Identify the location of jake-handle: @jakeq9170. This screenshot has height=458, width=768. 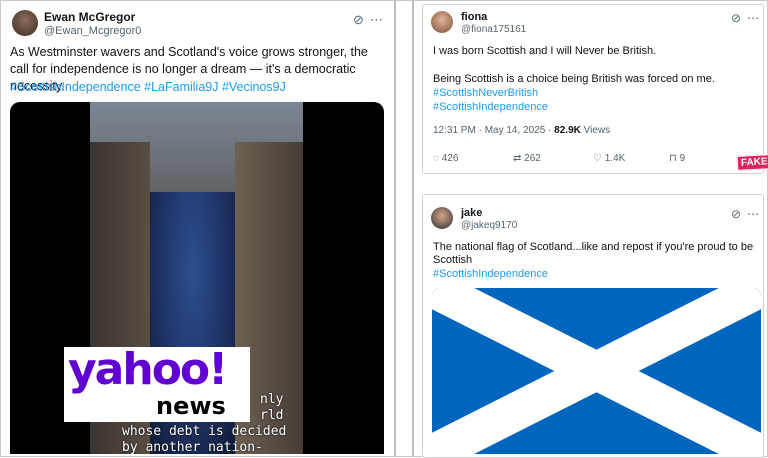
(489, 225).